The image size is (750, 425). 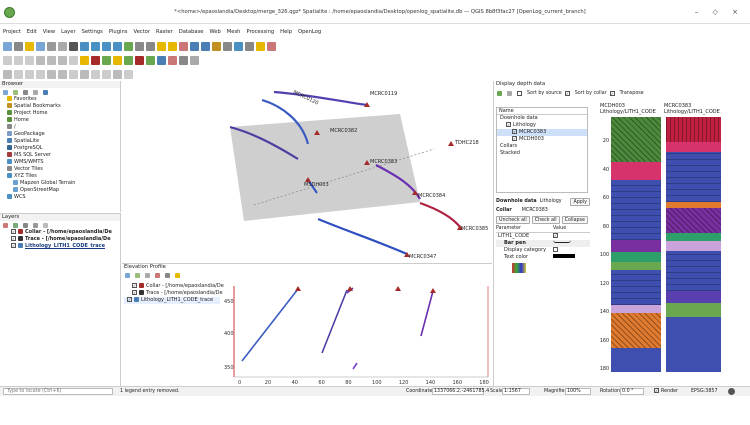 I want to click on collar-marker, so click(x=451, y=143).